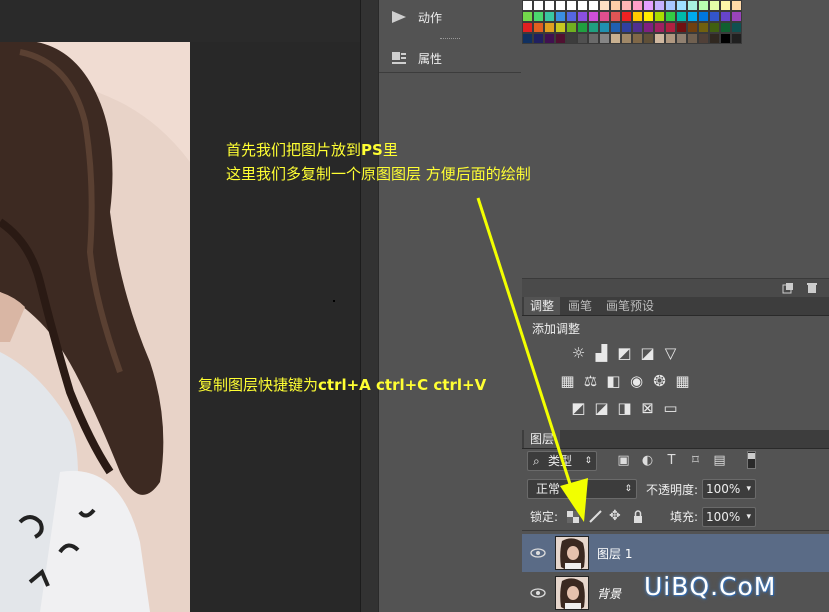 The image size is (829, 612). Describe the element at coordinates (748, 489) in the screenshot. I see `chevron-down-icon: ▾` at that location.